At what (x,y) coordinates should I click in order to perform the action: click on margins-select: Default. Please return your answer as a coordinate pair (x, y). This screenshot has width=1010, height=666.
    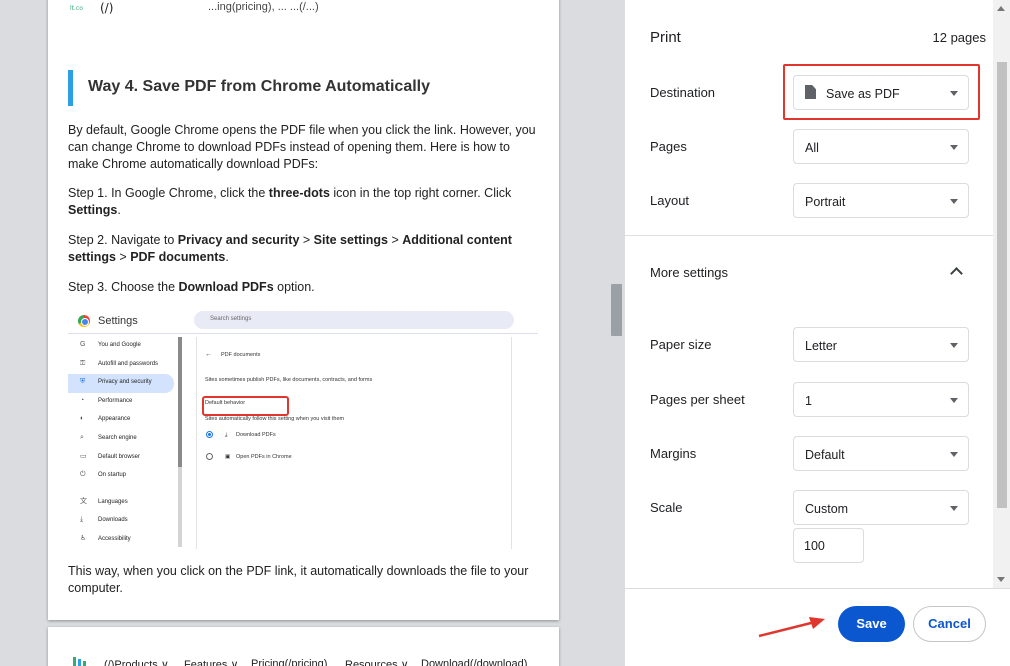
    Looking at the image, I should click on (881, 453).